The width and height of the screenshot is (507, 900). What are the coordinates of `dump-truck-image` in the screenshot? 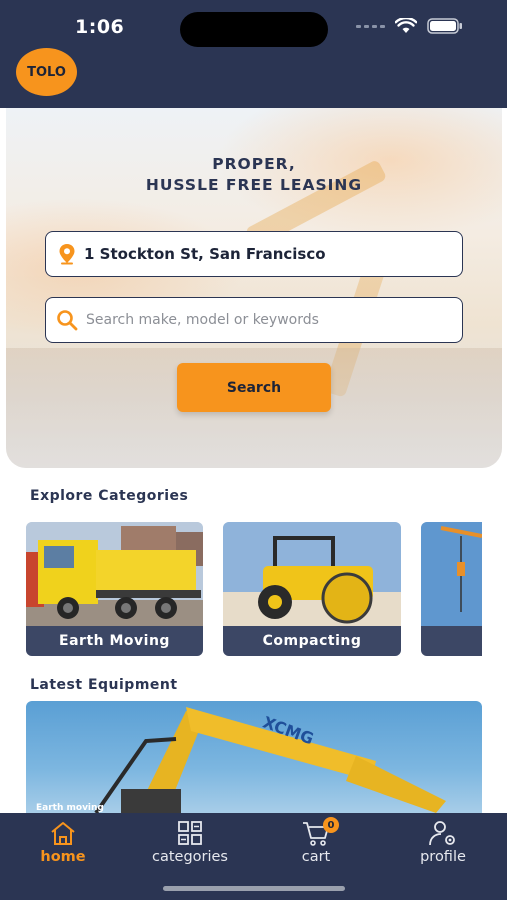 It's located at (114, 574).